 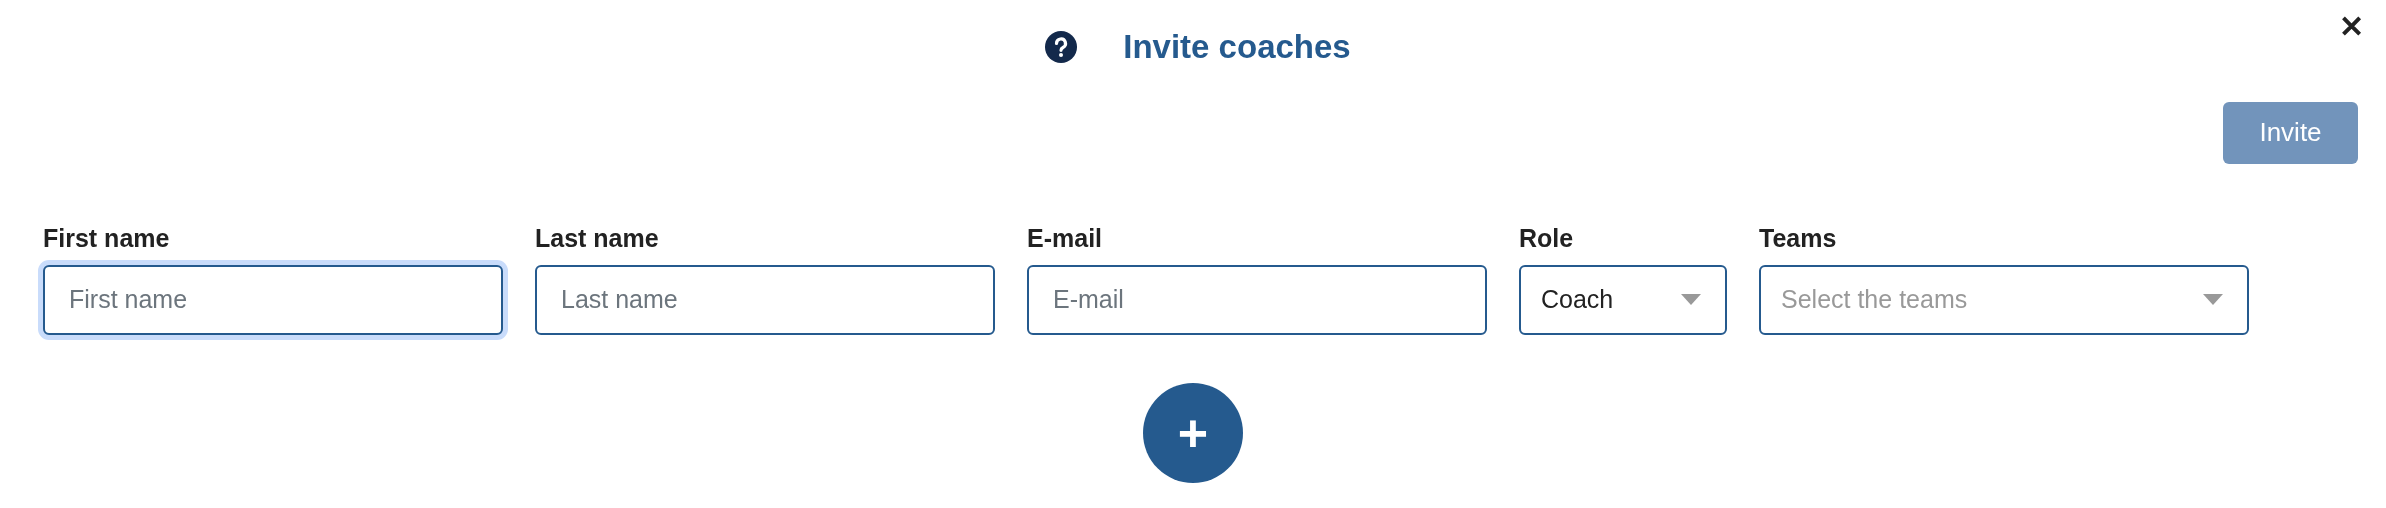 I want to click on dialog-title: Invite coaches, so click(x=1237, y=47).